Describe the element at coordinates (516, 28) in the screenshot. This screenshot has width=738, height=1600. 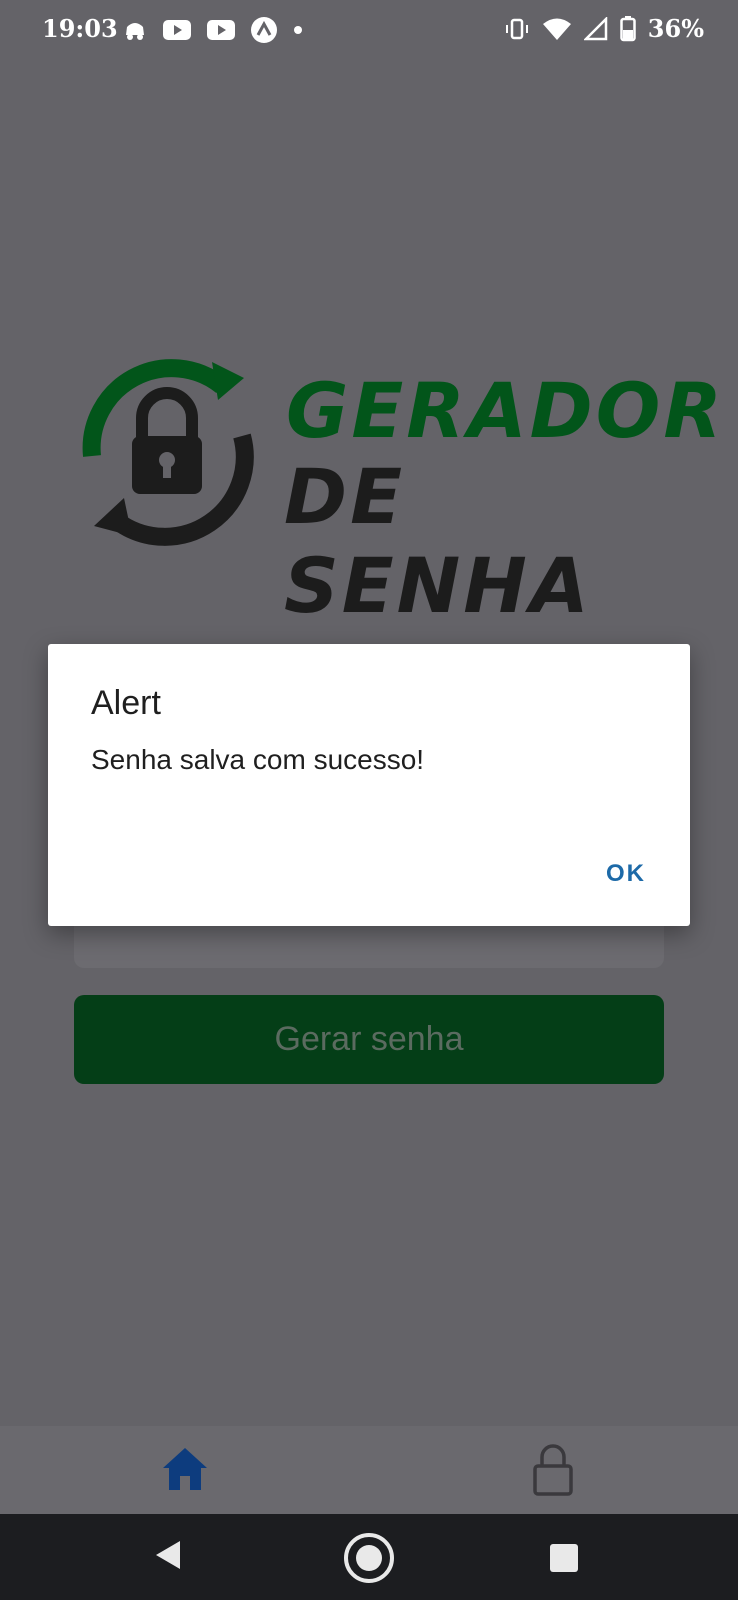
I see `vibrate-icon` at that location.